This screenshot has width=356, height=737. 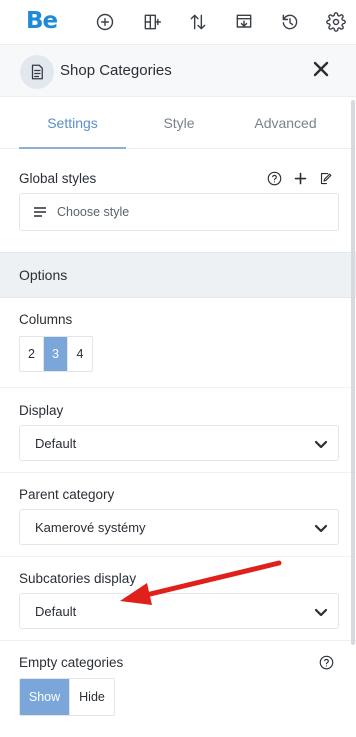 What do you see at coordinates (201, 582) in the screenshot?
I see `annotation-arrow-icon` at bounding box center [201, 582].